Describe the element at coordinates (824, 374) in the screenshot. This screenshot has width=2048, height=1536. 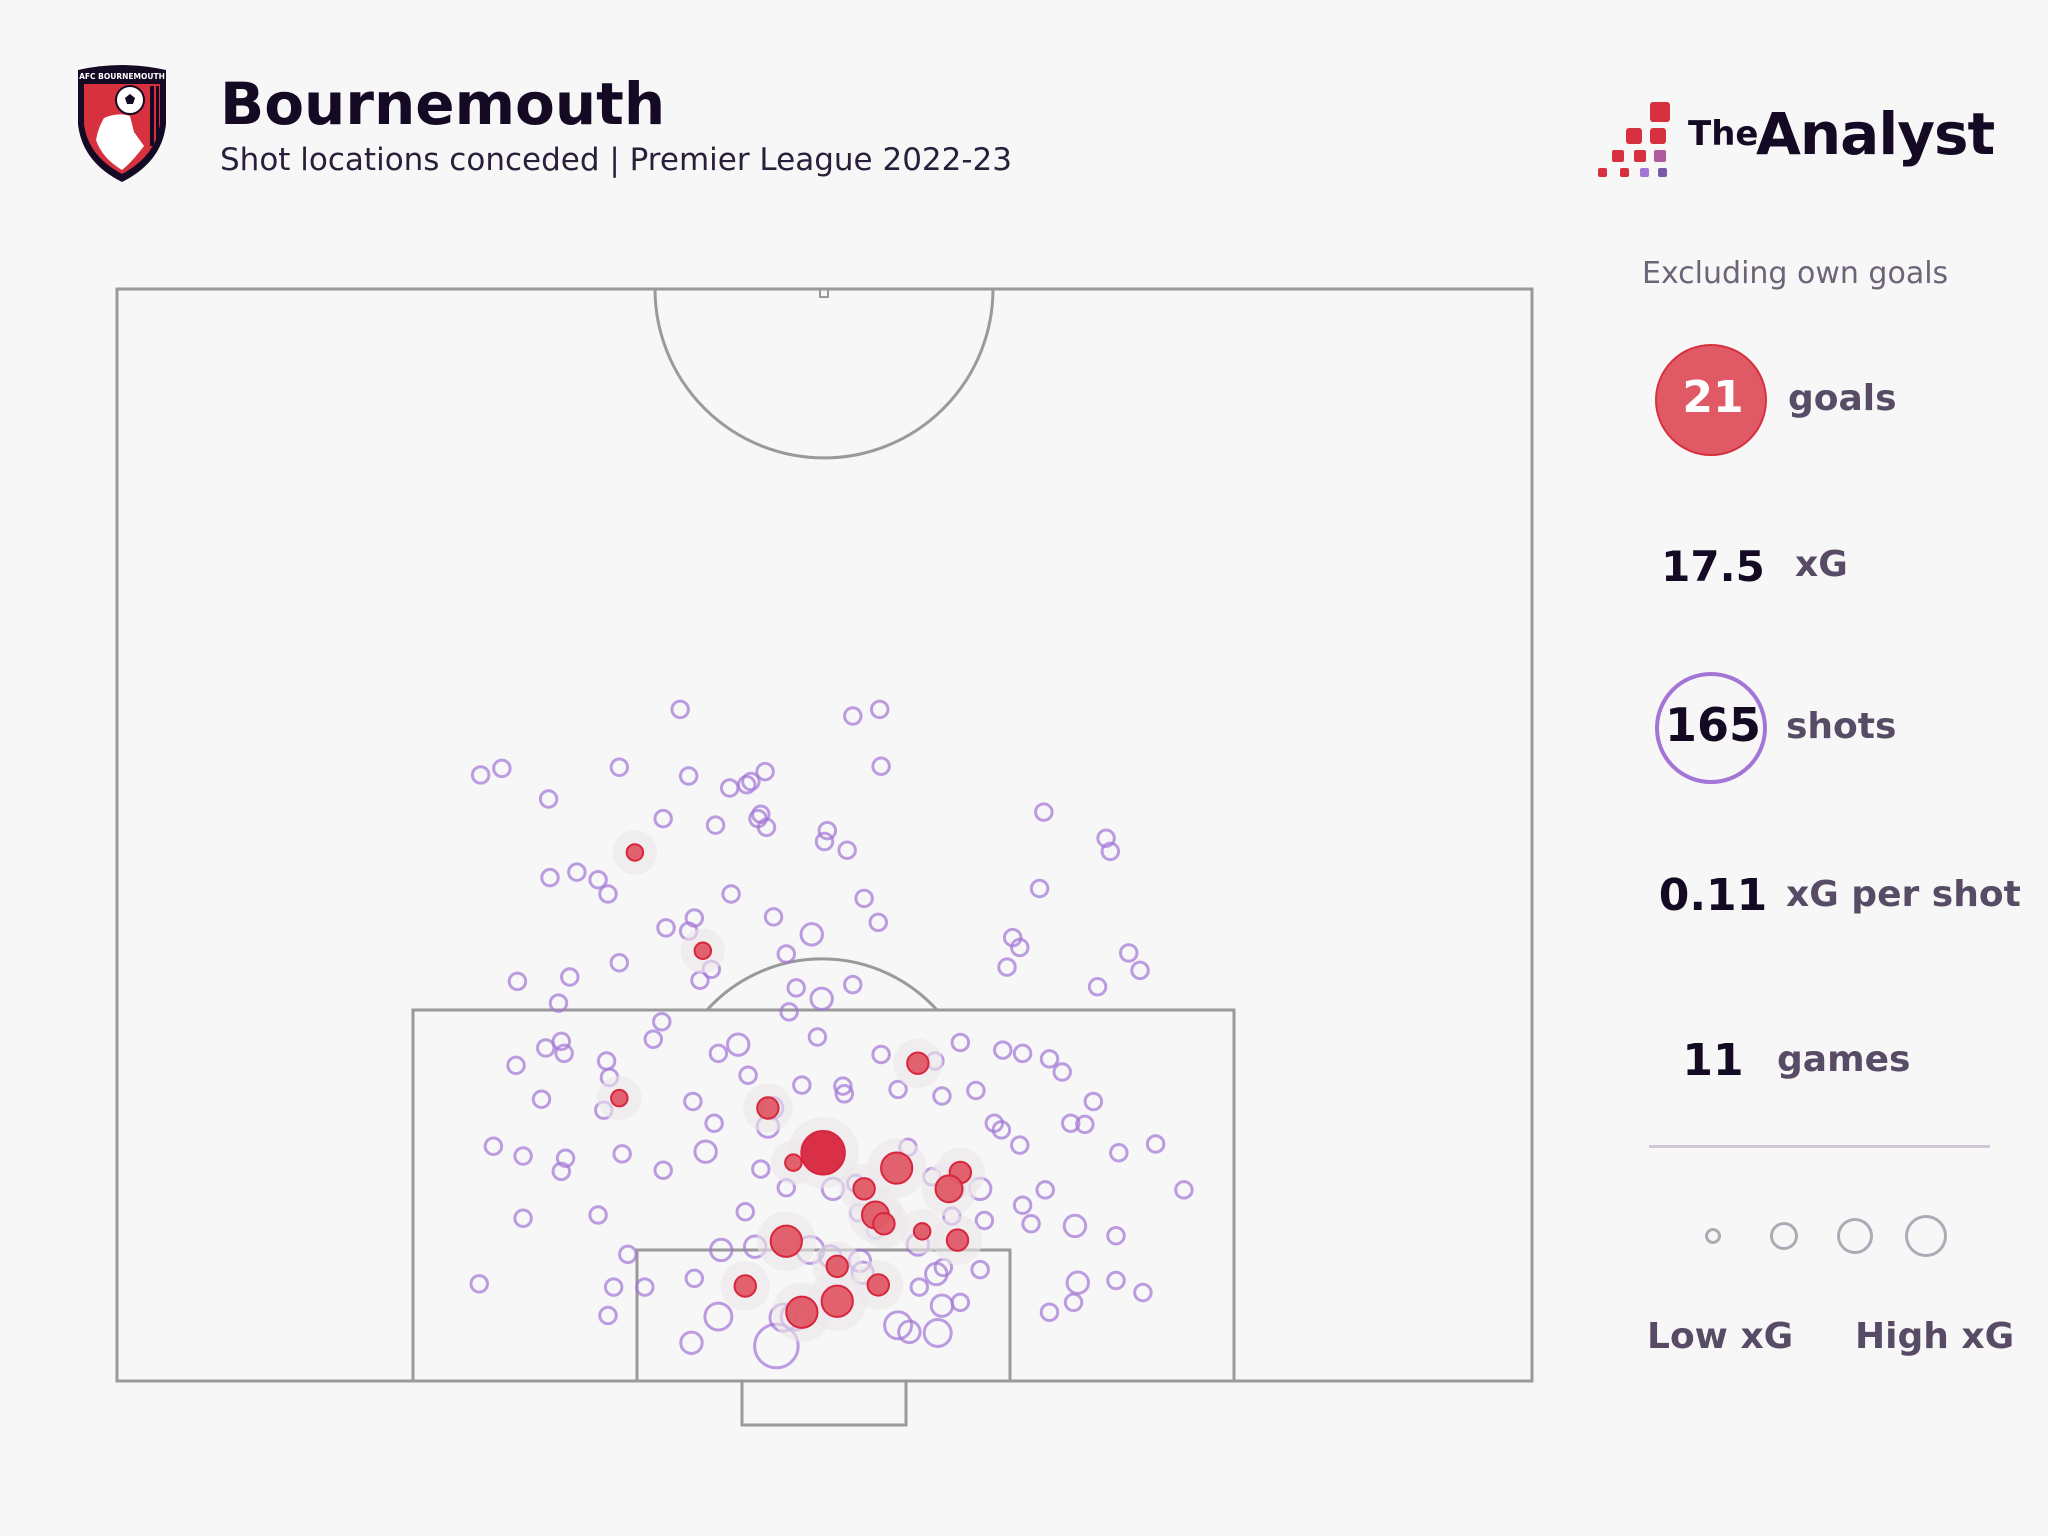
I see `centre-circle` at that location.